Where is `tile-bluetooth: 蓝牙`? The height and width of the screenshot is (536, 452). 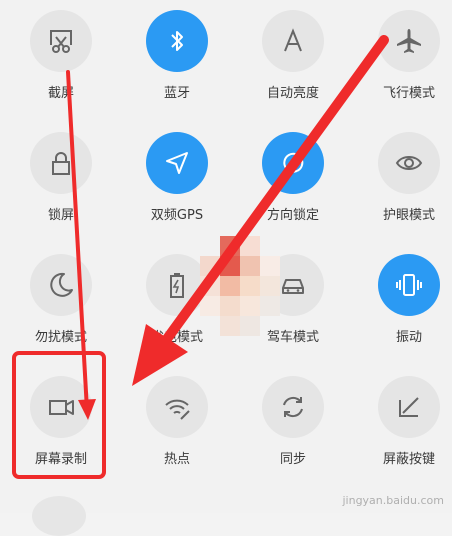
tile-bluetooth: 蓝牙 is located at coordinates (177, 54).